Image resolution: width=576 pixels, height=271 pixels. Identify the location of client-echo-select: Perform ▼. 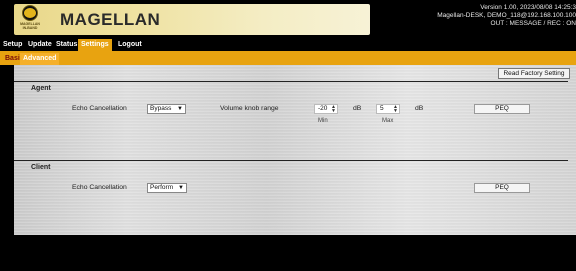
(167, 188).